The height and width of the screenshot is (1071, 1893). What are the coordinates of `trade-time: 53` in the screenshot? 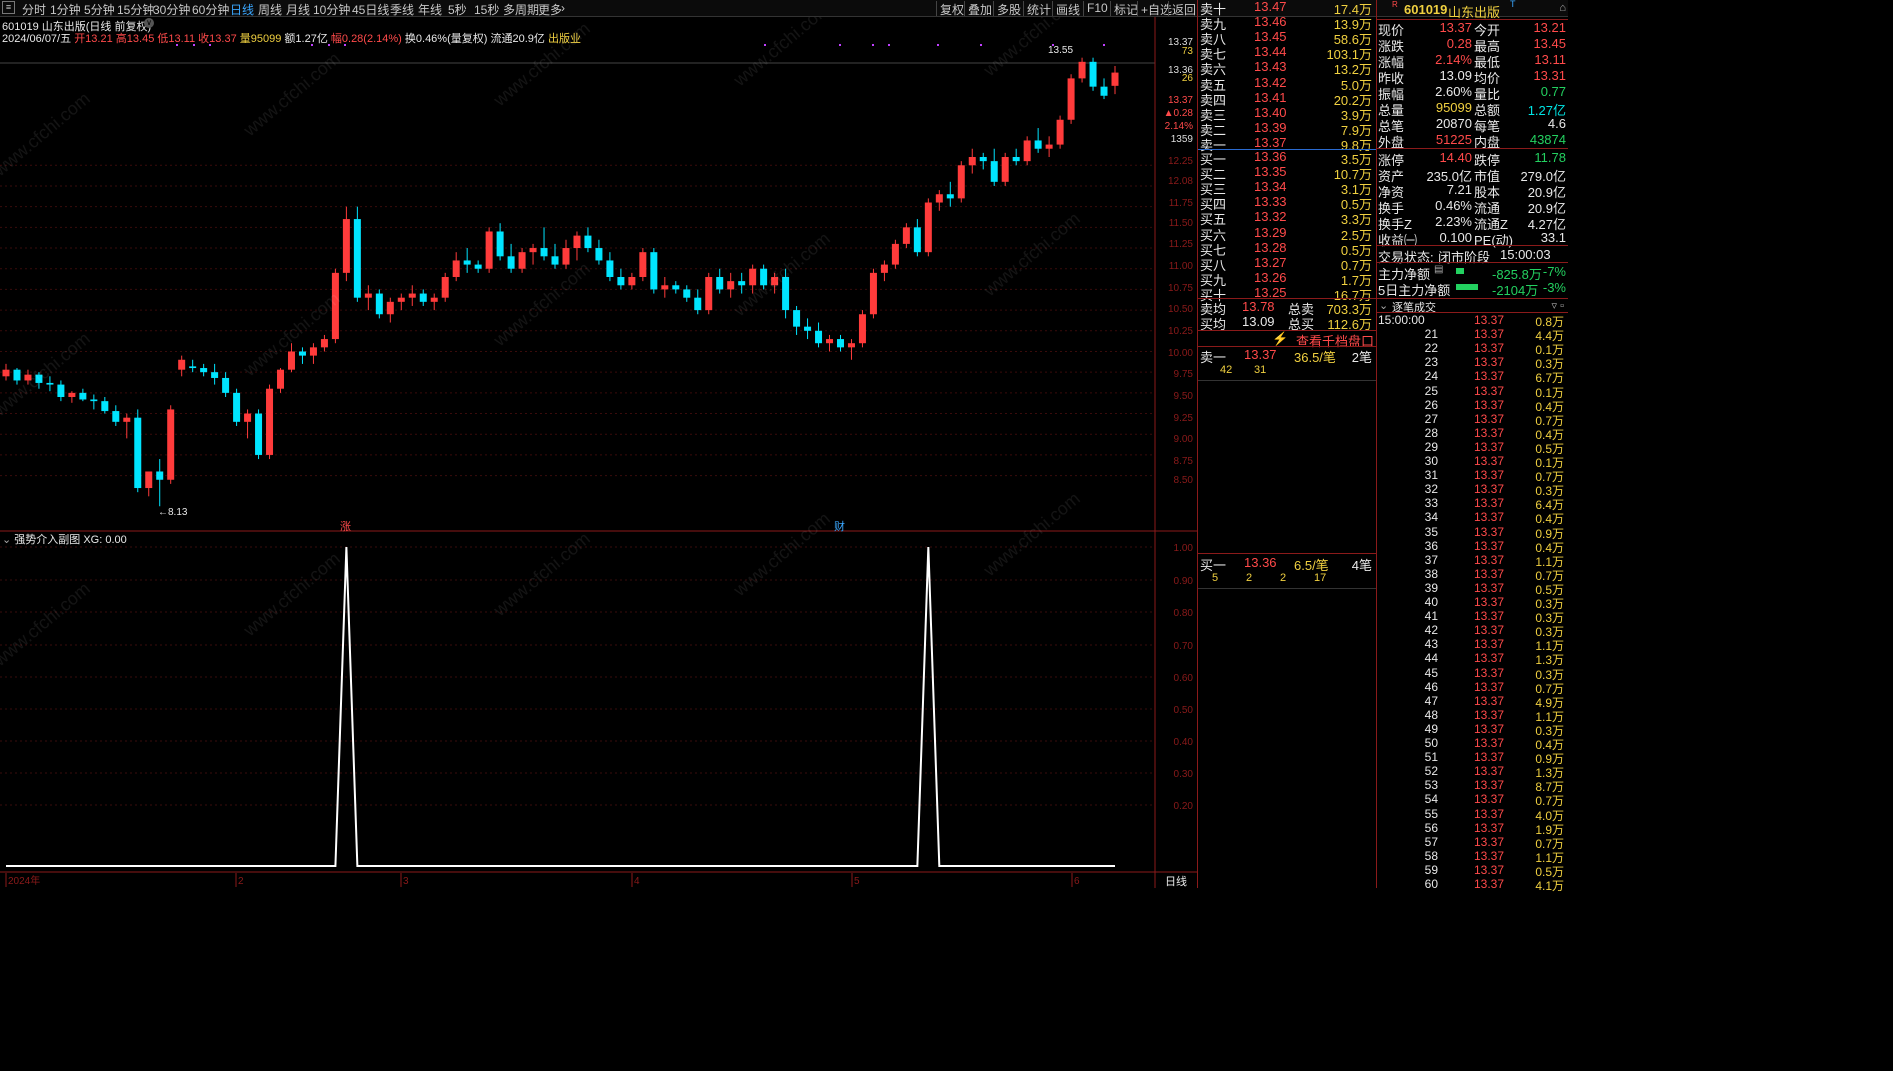 It's located at (1431, 785).